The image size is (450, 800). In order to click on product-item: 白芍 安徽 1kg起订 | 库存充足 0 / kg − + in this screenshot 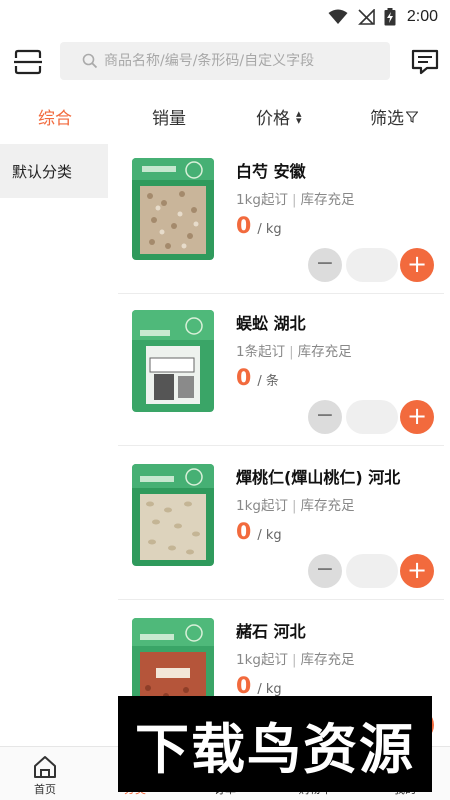, I will do `click(281, 219)`.